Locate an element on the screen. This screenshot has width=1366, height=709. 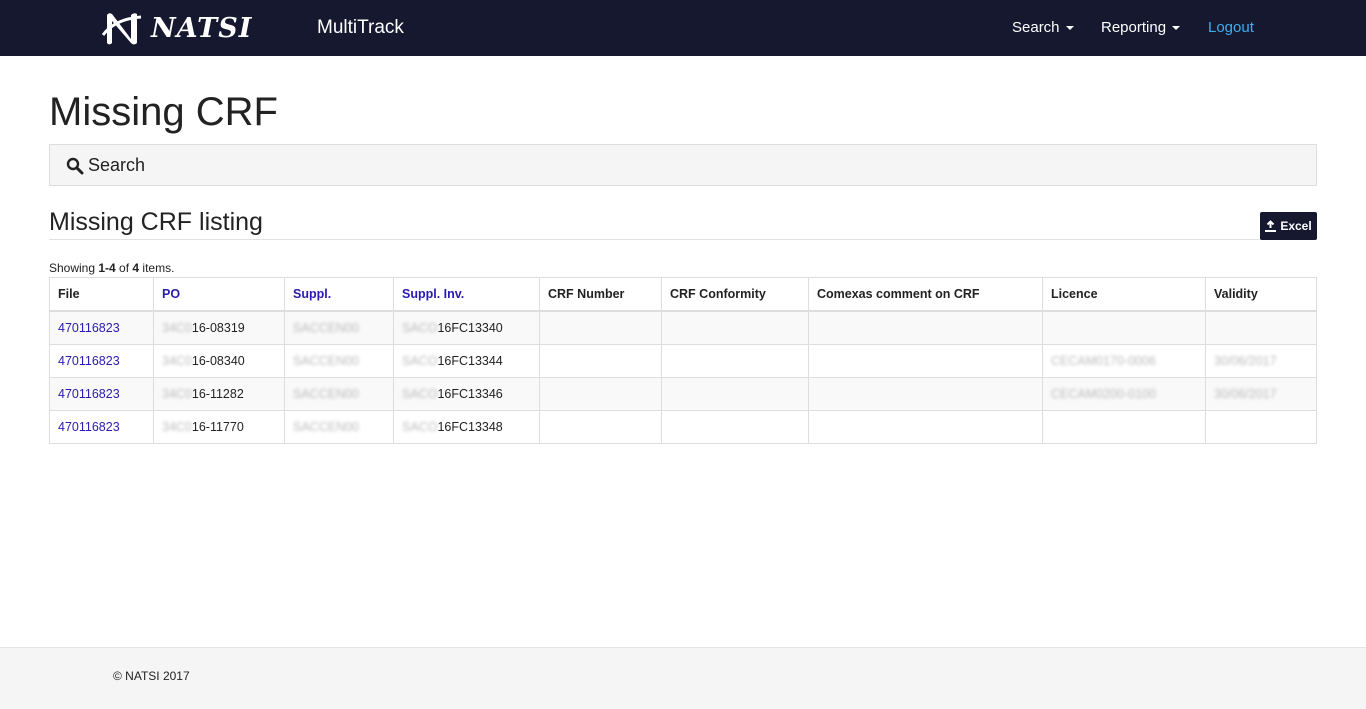
cell-po: 34C016-08319 is located at coordinates (219, 327).